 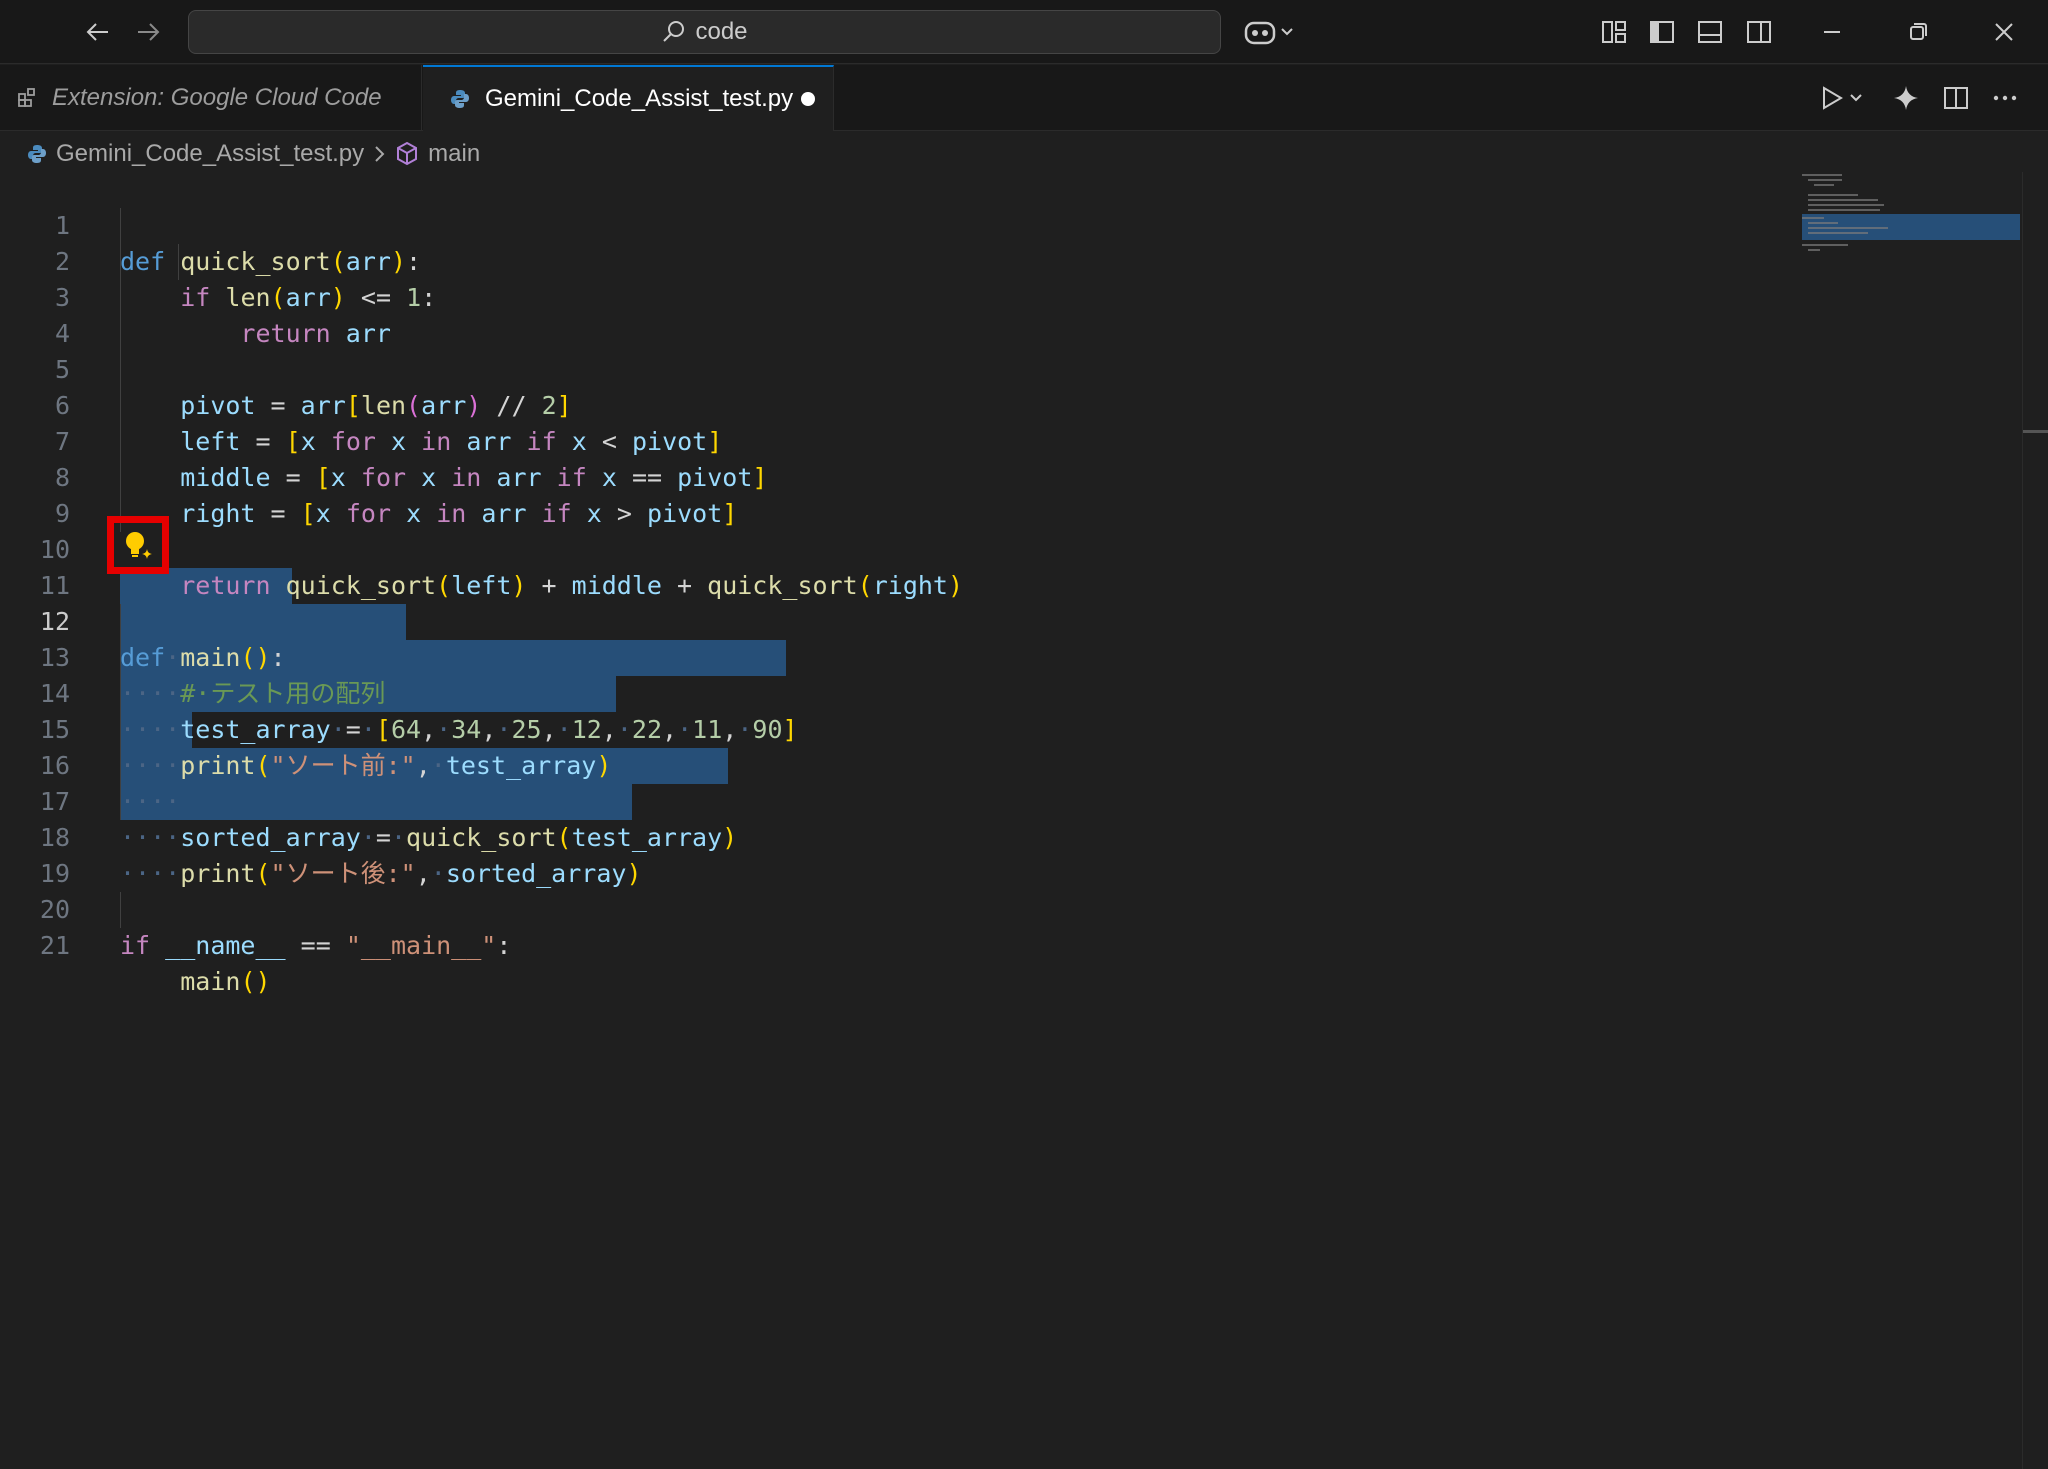 I want to click on copilot-menu-button, so click(x=1270, y=32).